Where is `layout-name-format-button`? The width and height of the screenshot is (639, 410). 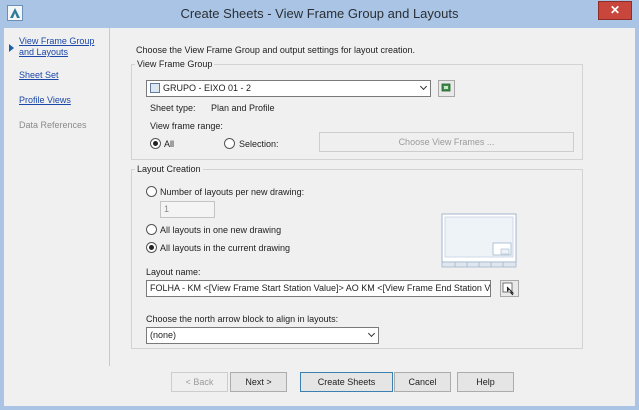
layout-name-format-button is located at coordinates (509, 288).